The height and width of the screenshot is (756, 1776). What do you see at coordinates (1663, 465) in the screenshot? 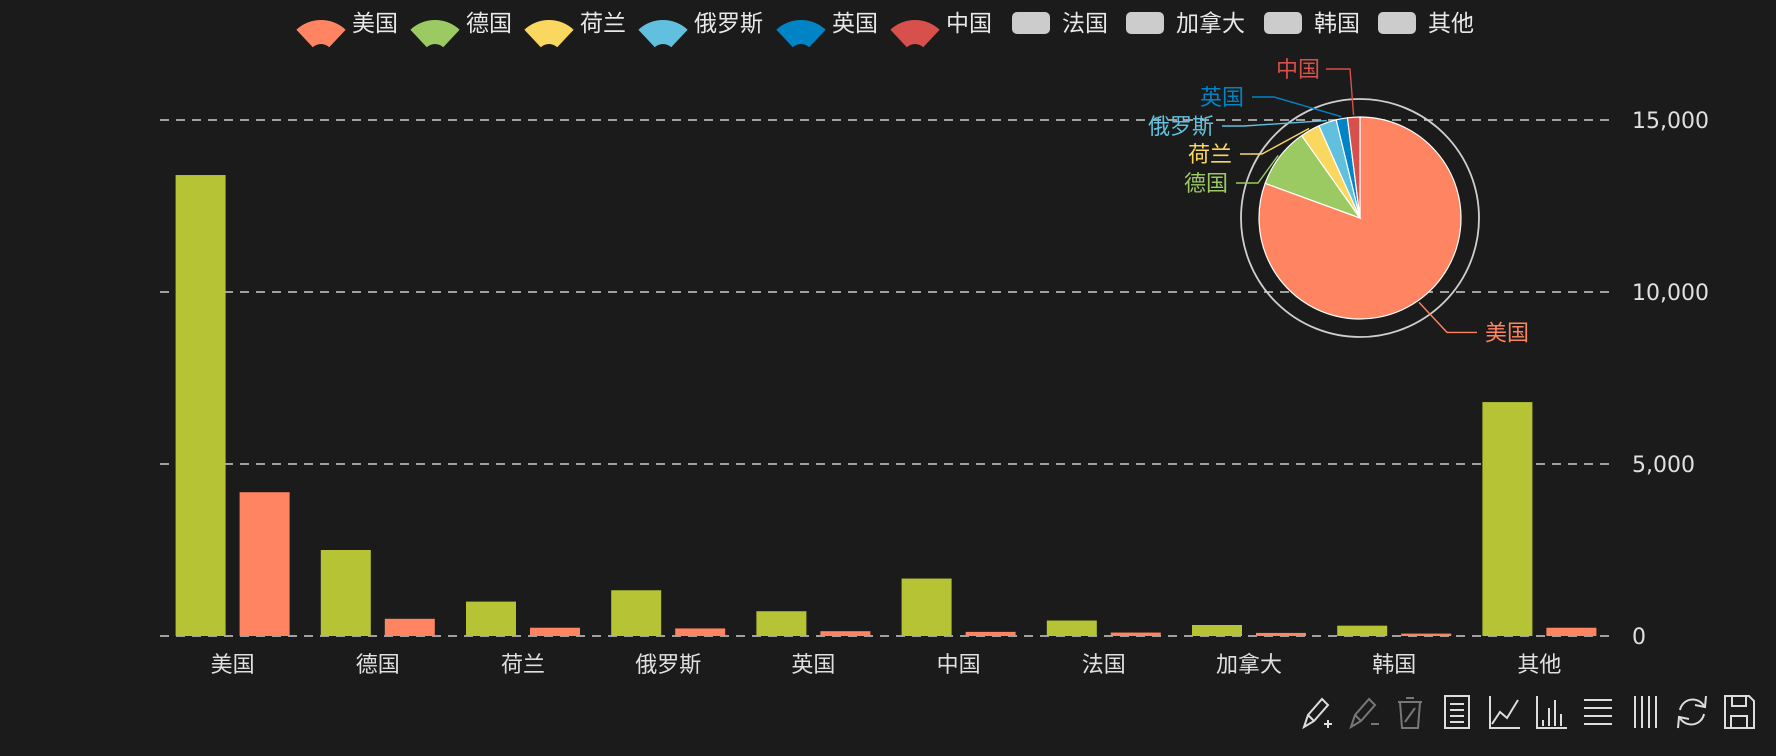
I see `y-tick-label: 5,000` at bounding box center [1663, 465].